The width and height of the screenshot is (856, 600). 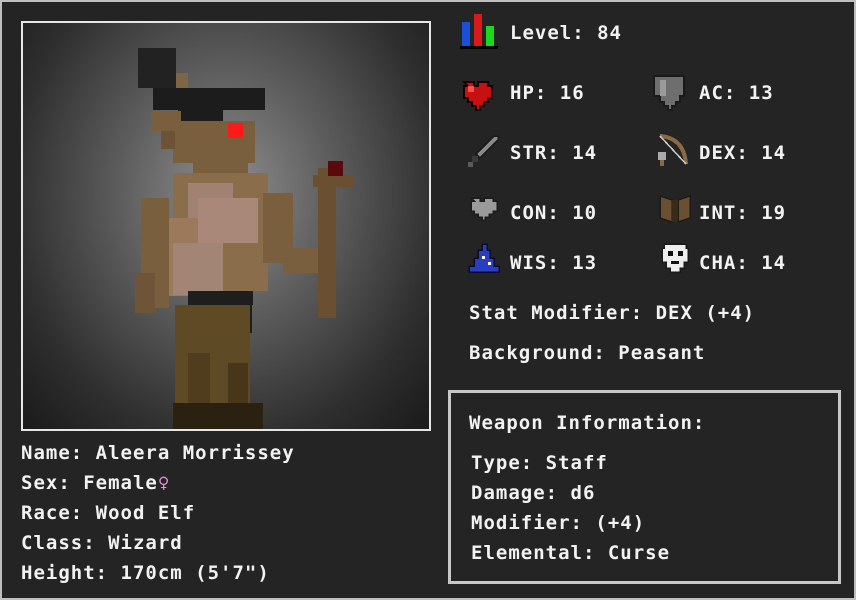 What do you see at coordinates (612, 313) in the screenshot?
I see `stat-modifier: Stat Modifier: DEX (+4)` at bounding box center [612, 313].